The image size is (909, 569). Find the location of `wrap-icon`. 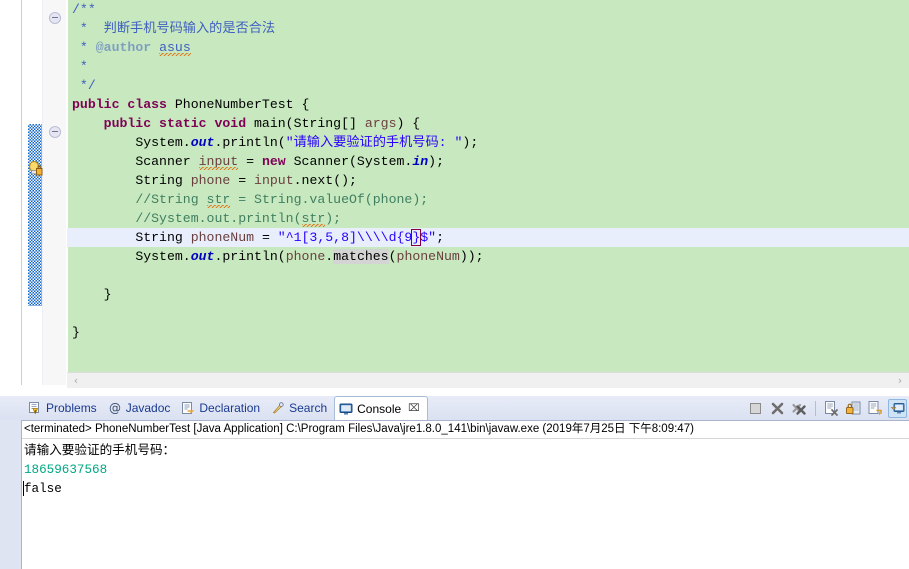

wrap-icon is located at coordinates (875, 410).